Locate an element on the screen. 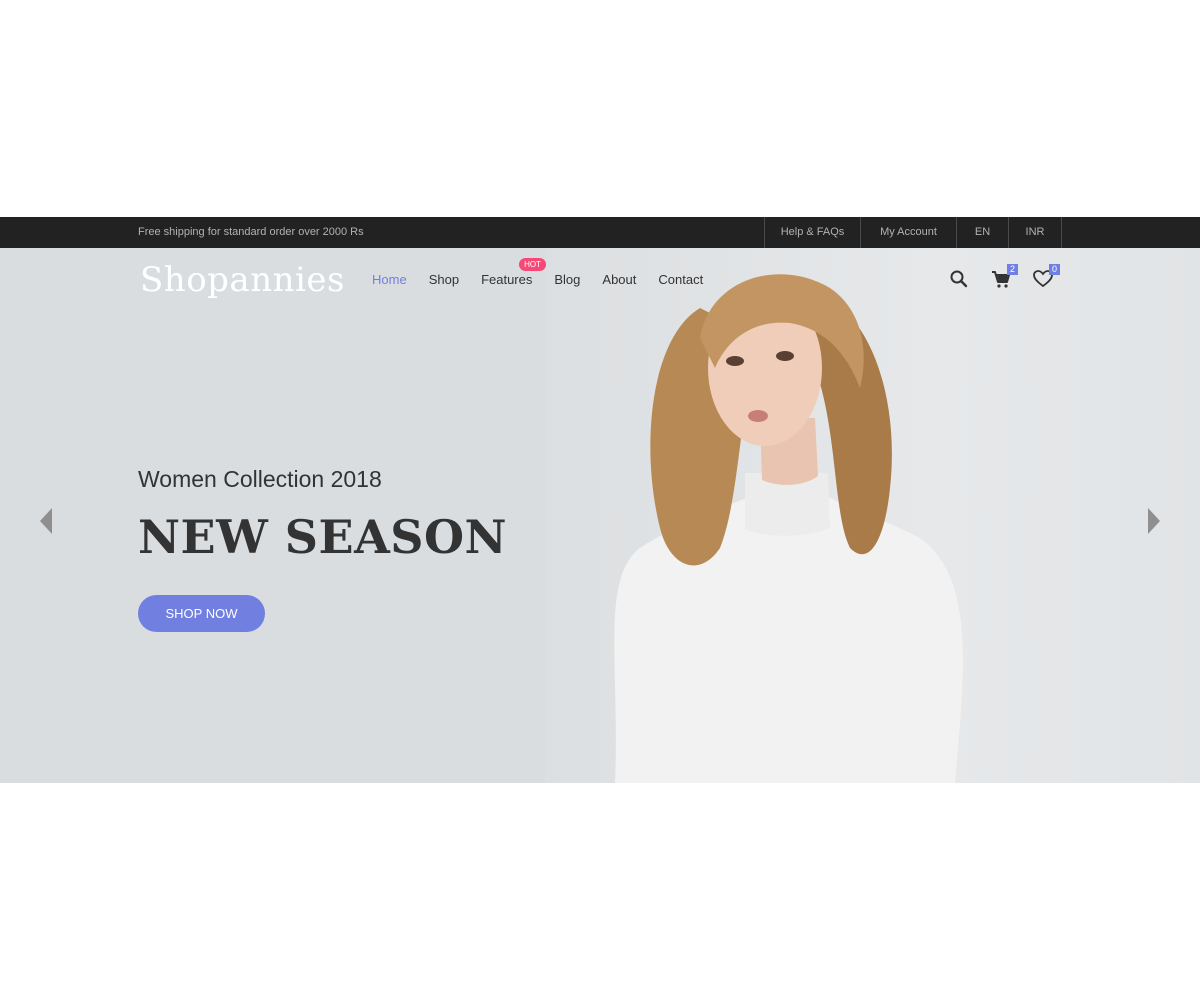  nav-shop: Shop is located at coordinates (444, 279).